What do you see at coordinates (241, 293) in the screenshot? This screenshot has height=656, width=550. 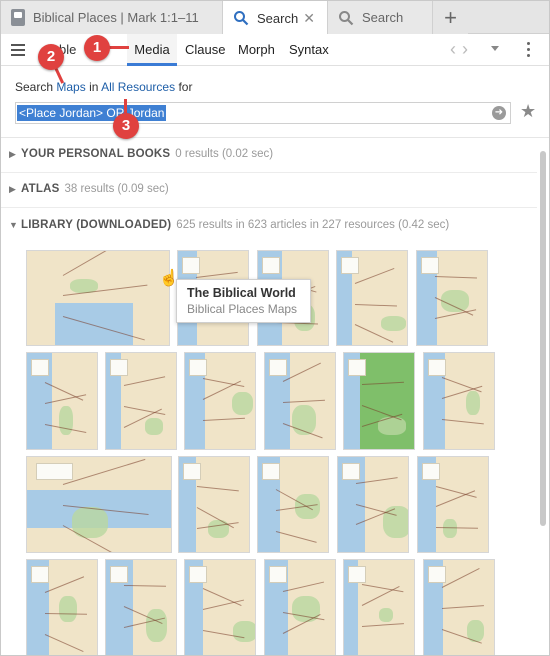 I see `tooltip-title: The Biblical World` at bounding box center [241, 293].